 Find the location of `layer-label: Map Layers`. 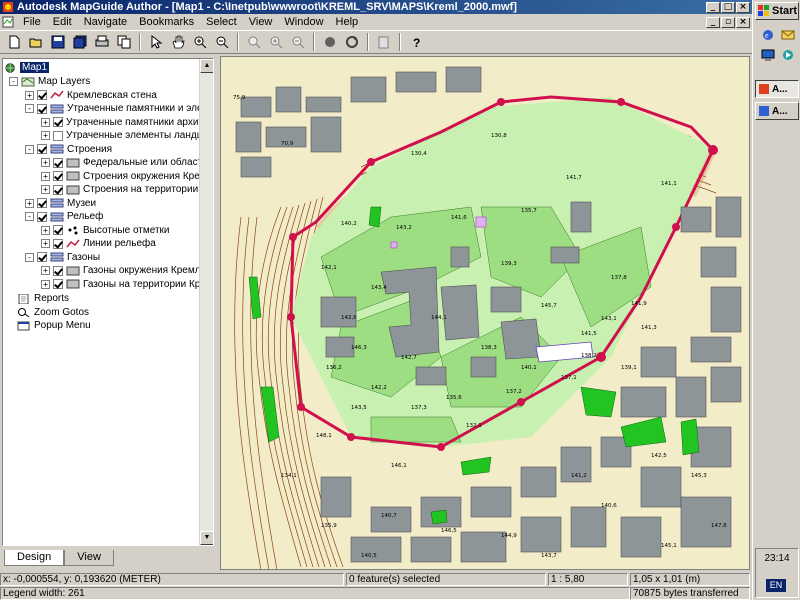

layer-label: Map Layers is located at coordinates (64, 81).